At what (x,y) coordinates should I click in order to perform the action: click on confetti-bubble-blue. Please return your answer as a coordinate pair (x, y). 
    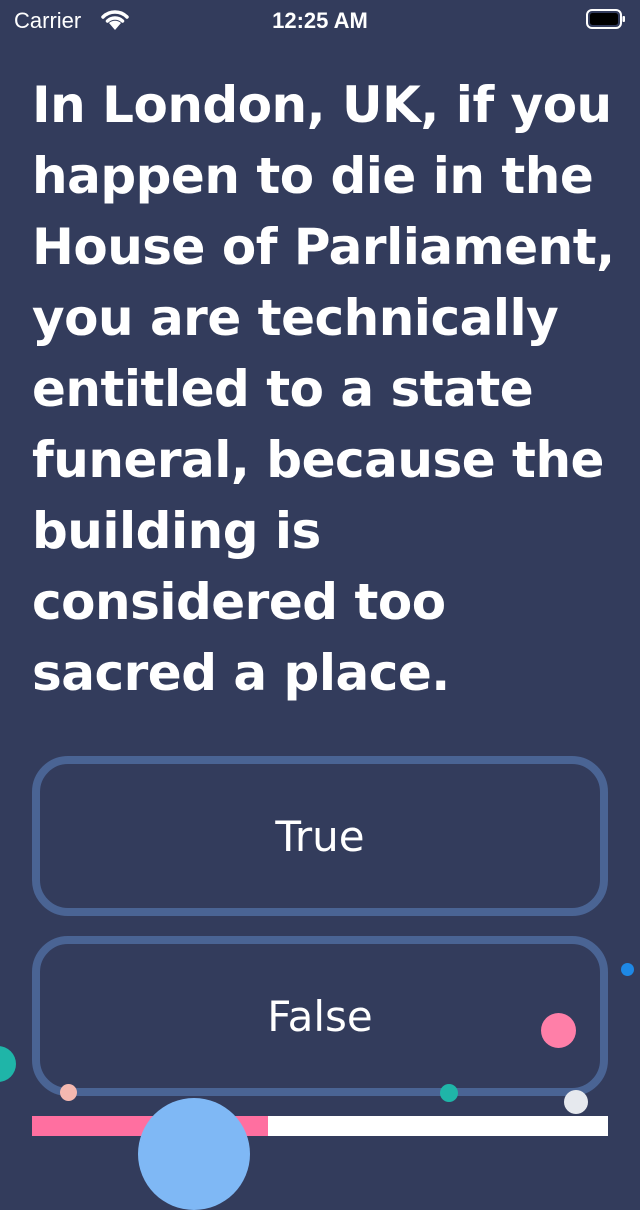
    Looking at the image, I should click on (194, 1154).